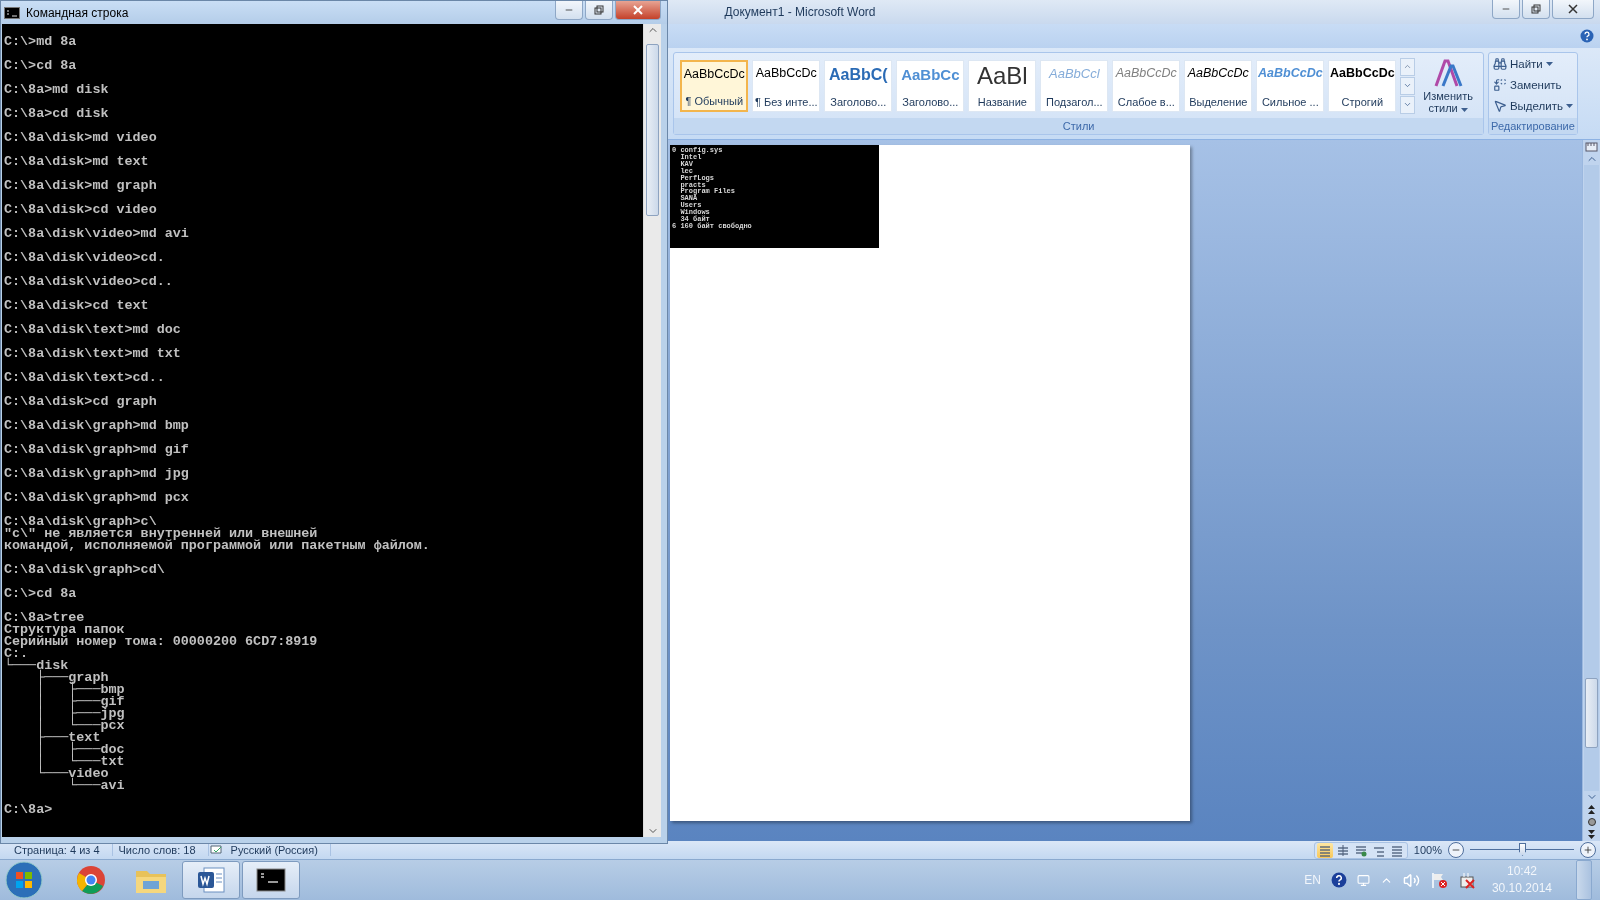 Image resolution: width=1600 pixels, height=900 pixels. Describe the element at coordinates (77, 162) in the screenshot. I see `console-line: C:\8a\disk>md text` at that location.